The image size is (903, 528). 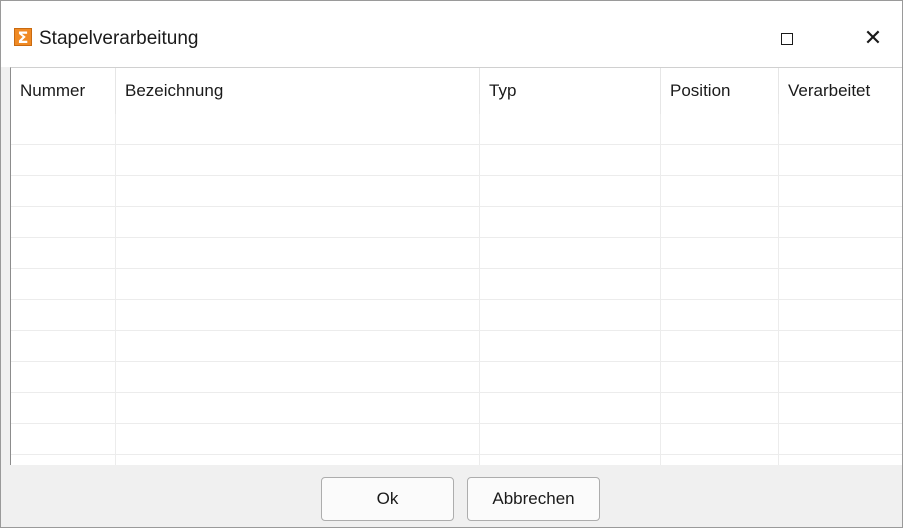 I want to click on maximize-icon, so click(x=787, y=39).